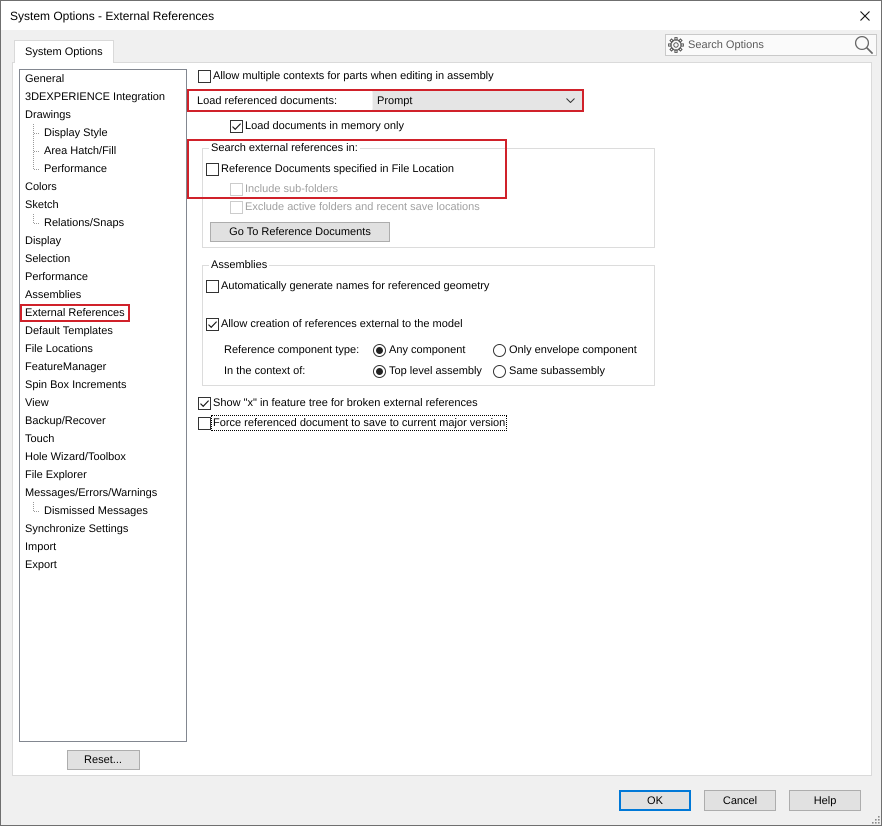 The height and width of the screenshot is (826, 882). What do you see at coordinates (355, 286) in the screenshot?
I see `checkbox-label: Automatically generate names for referenced geometry` at bounding box center [355, 286].